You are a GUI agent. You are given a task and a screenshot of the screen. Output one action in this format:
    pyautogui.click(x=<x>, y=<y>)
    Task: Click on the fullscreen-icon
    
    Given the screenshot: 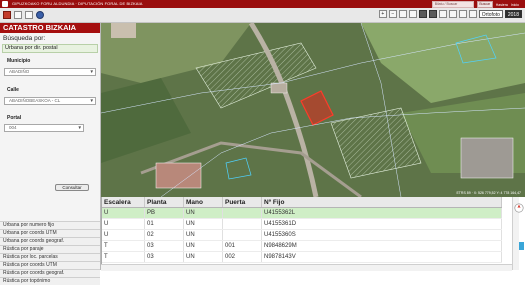 What is the action you would take?
    pyautogui.click(x=412, y=14)
    